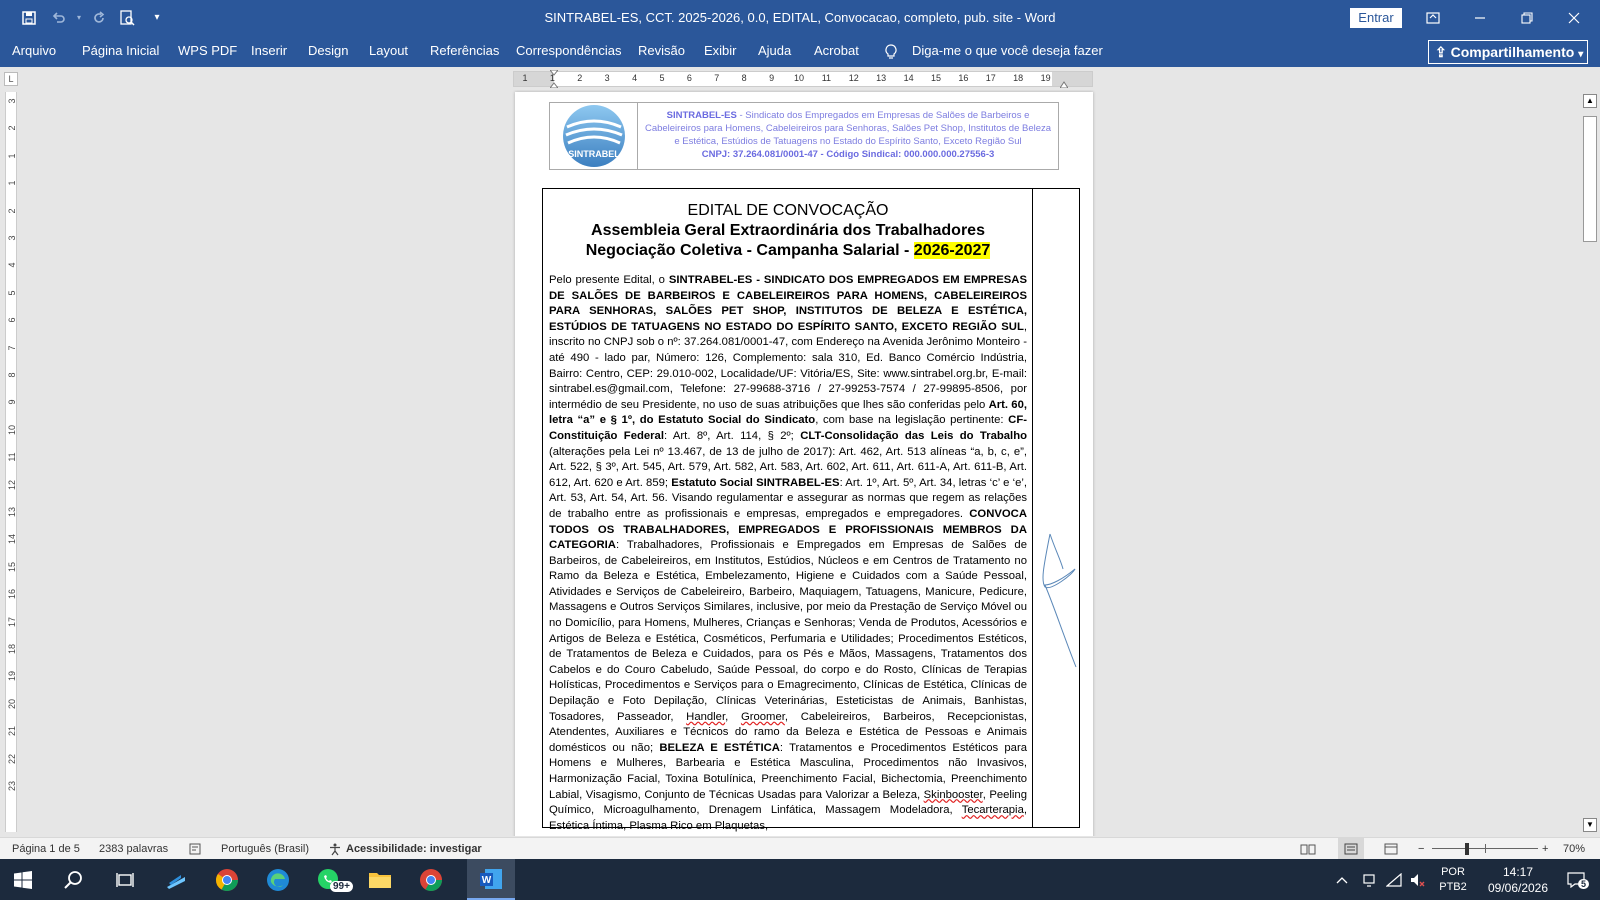 Image resolution: width=1600 pixels, height=900 pixels. I want to click on page-count: Página 1 de 5, so click(46, 849).